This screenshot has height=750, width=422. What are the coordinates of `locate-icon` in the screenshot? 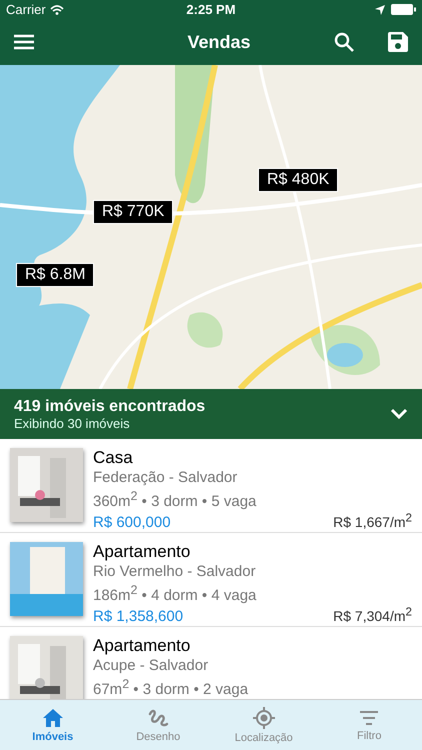 It's located at (263, 717).